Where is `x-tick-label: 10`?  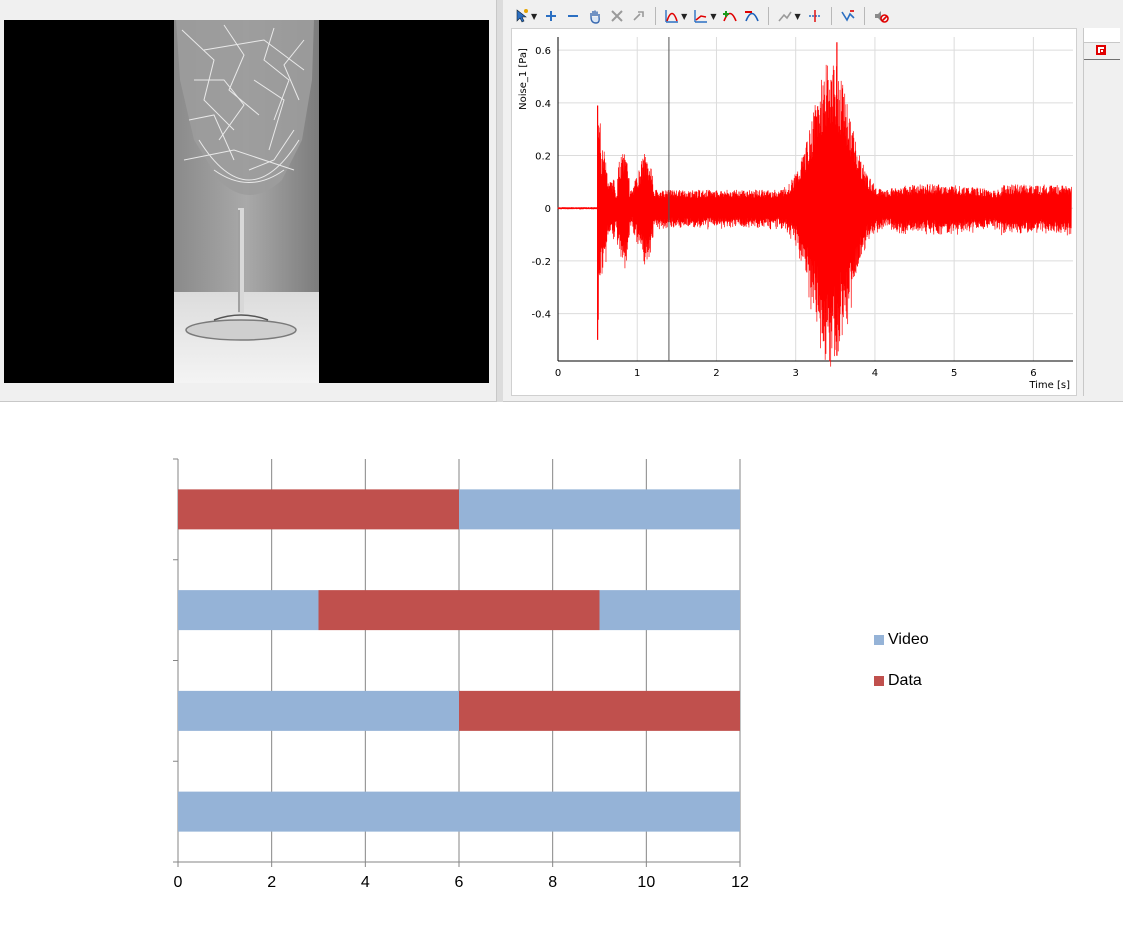
x-tick-label: 10 is located at coordinates (646, 882).